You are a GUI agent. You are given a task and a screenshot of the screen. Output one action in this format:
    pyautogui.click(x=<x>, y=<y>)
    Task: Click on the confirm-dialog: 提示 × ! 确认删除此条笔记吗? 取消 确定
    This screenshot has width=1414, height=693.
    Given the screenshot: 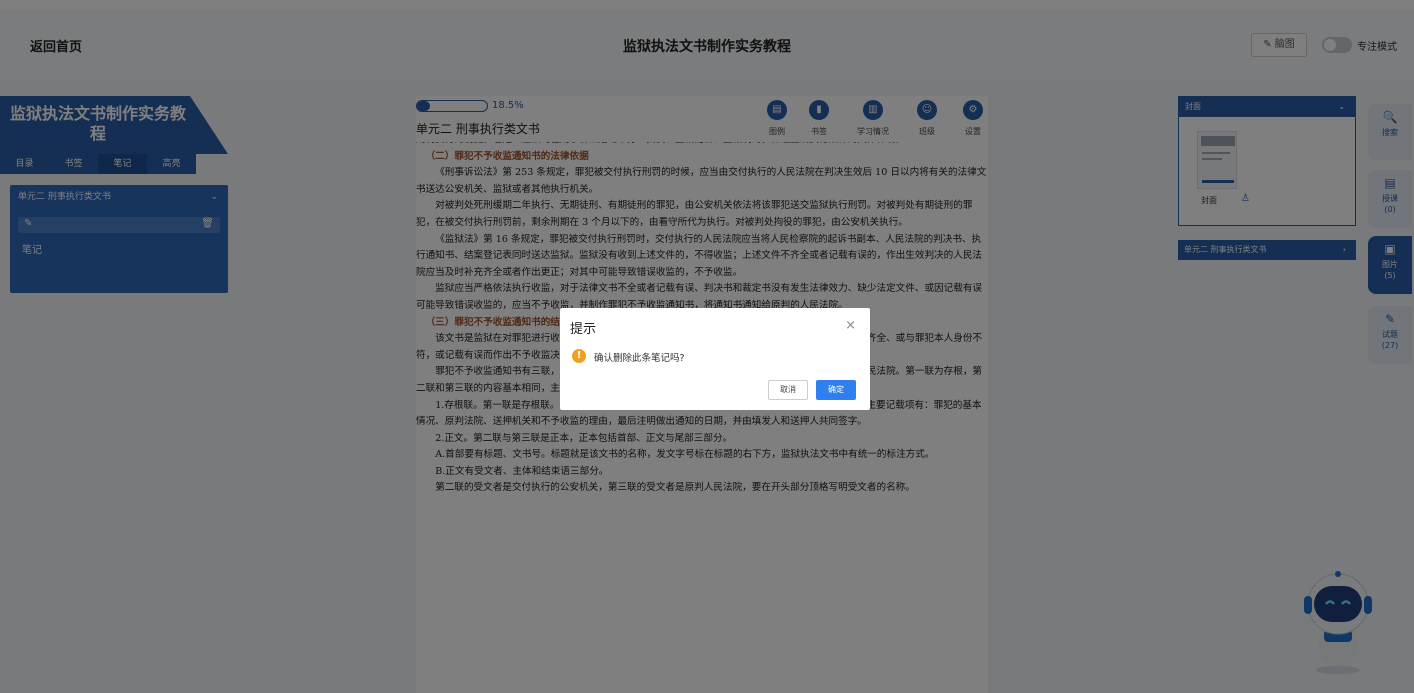 What is the action you would take?
    pyautogui.click(x=715, y=359)
    